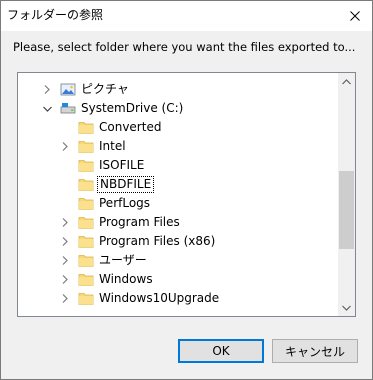 This screenshot has width=373, height=380. I want to click on tree-item-label: Program Files, so click(139, 222).